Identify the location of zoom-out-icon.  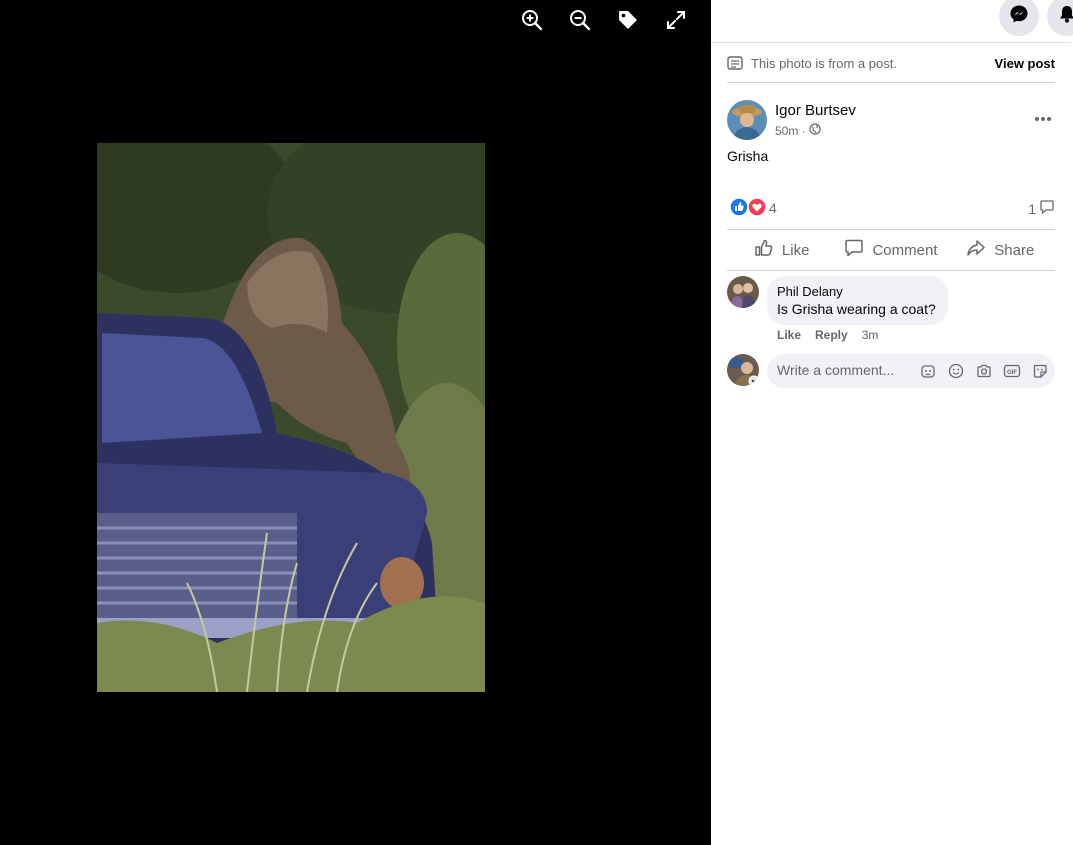
(580, 20).